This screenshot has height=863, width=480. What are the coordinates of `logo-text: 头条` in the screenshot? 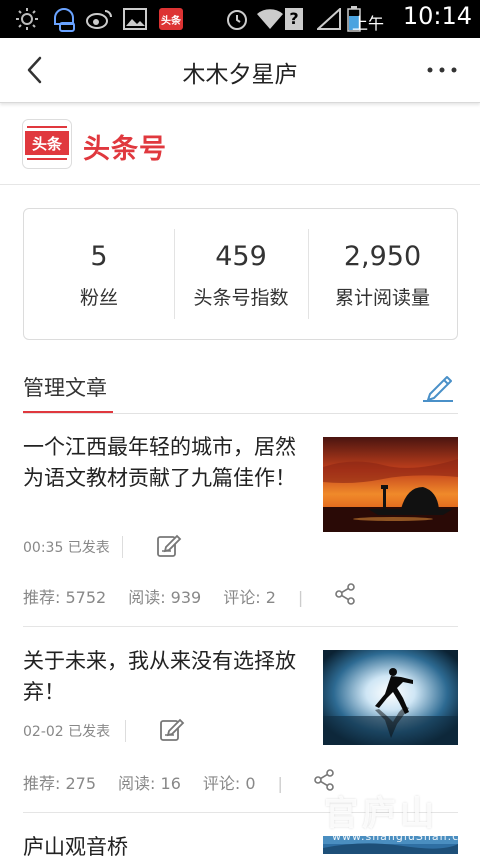 It's located at (47, 144).